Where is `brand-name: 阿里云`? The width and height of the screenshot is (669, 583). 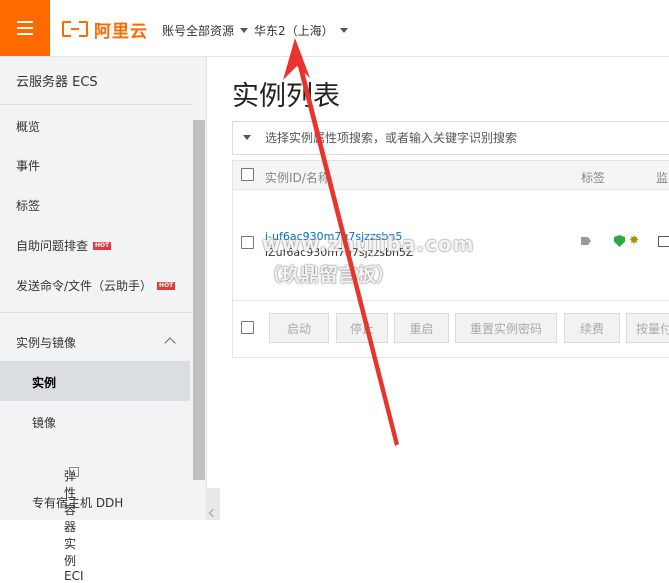 brand-name: 阿里云 is located at coordinates (121, 31).